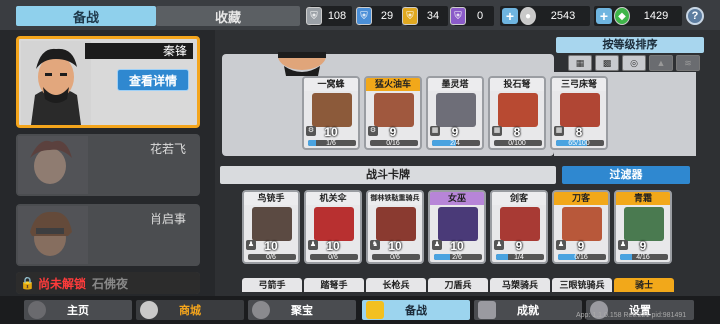 This screenshot has width=720, height=324. I want to click on filter-icons-row: ▦ ▩ ◎ ▲ ≋, so click(634, 63).